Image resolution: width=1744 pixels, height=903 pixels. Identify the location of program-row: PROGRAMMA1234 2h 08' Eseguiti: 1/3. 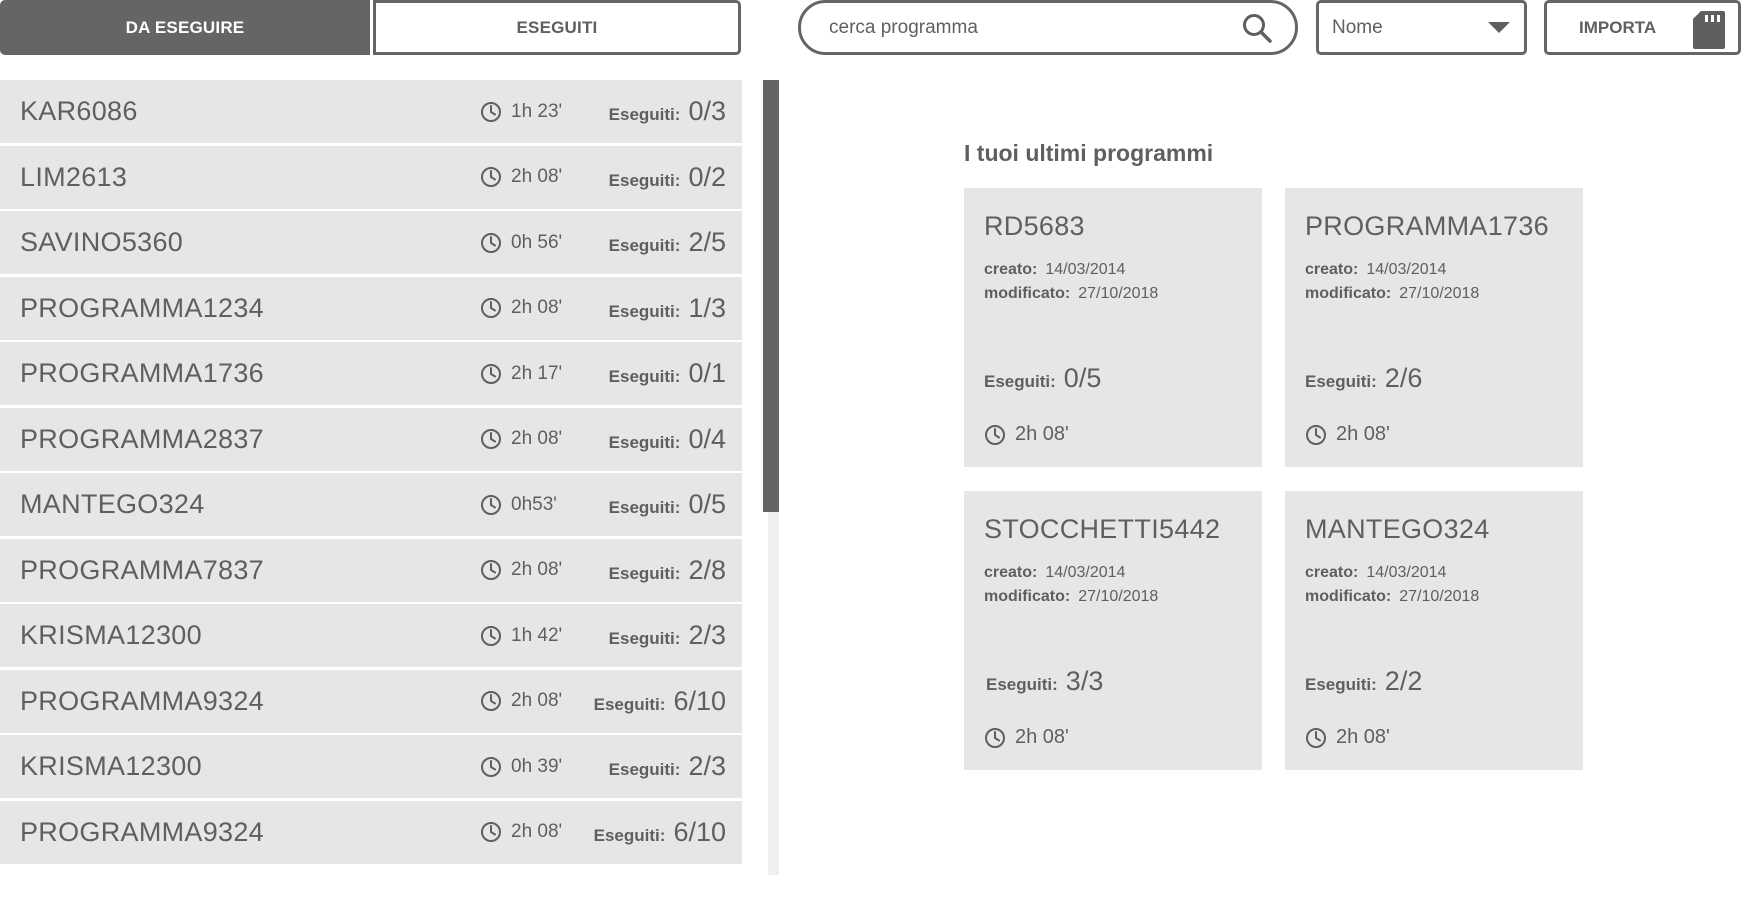
(371, 308).